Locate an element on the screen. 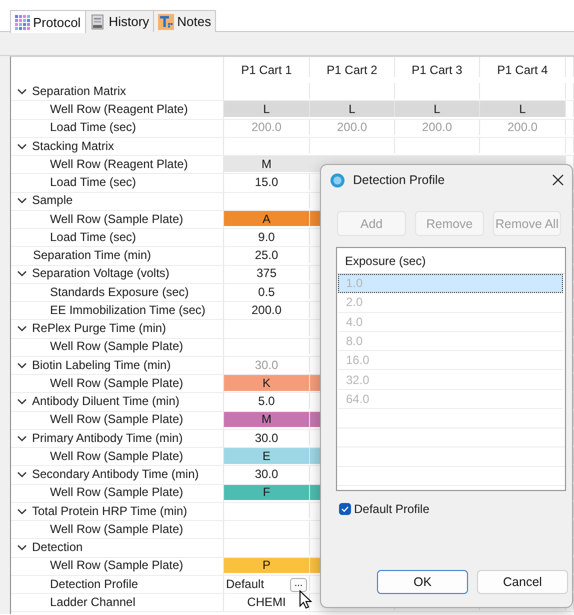 This screenshot has width=574, height=615. row-label: Standards Exposure (sec) is located at coordinates (119, 291).